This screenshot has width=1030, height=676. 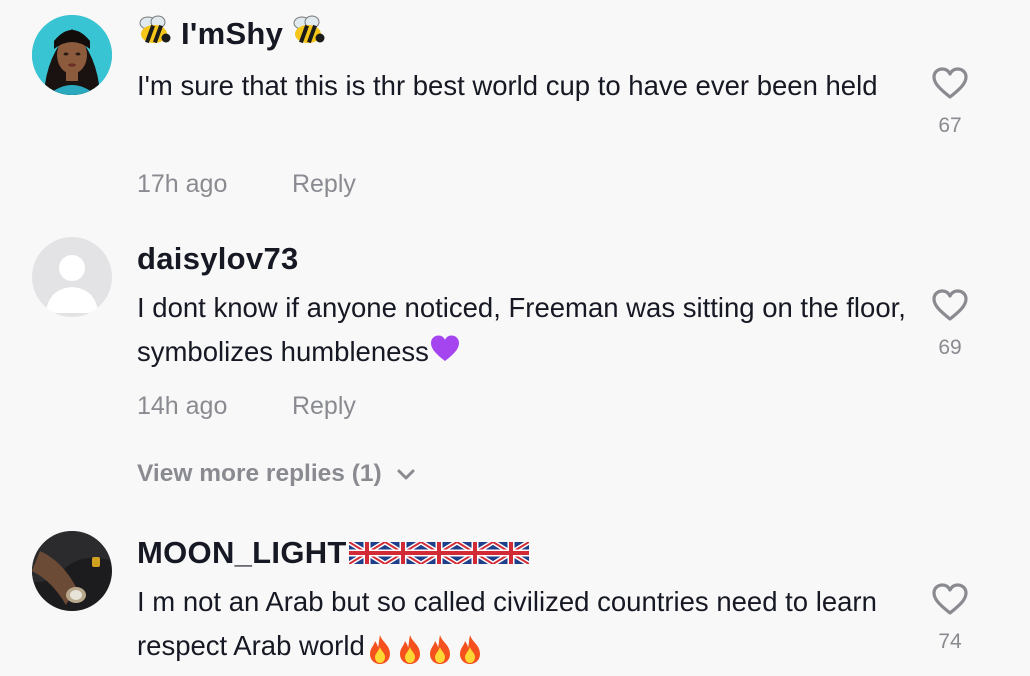 I want to click on comment-timestamp: 14h ago, so click(x=182, y=406).